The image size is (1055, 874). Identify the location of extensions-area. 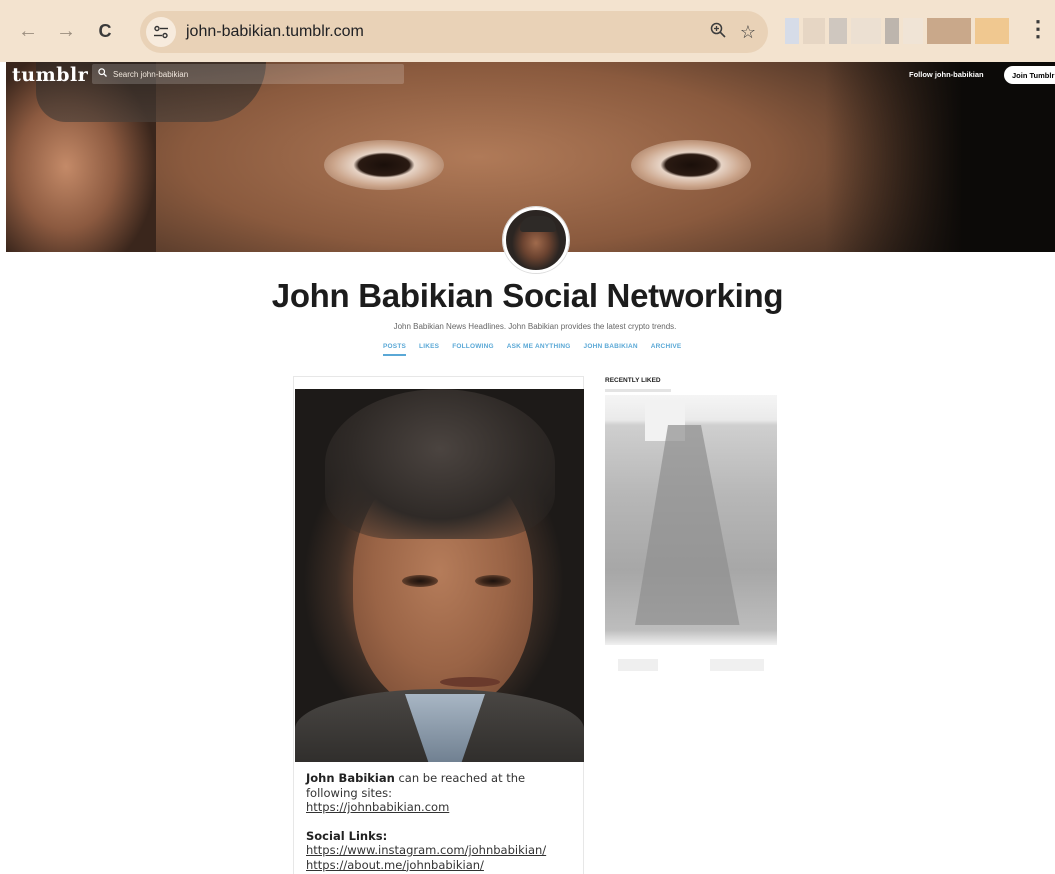
(910, 31).